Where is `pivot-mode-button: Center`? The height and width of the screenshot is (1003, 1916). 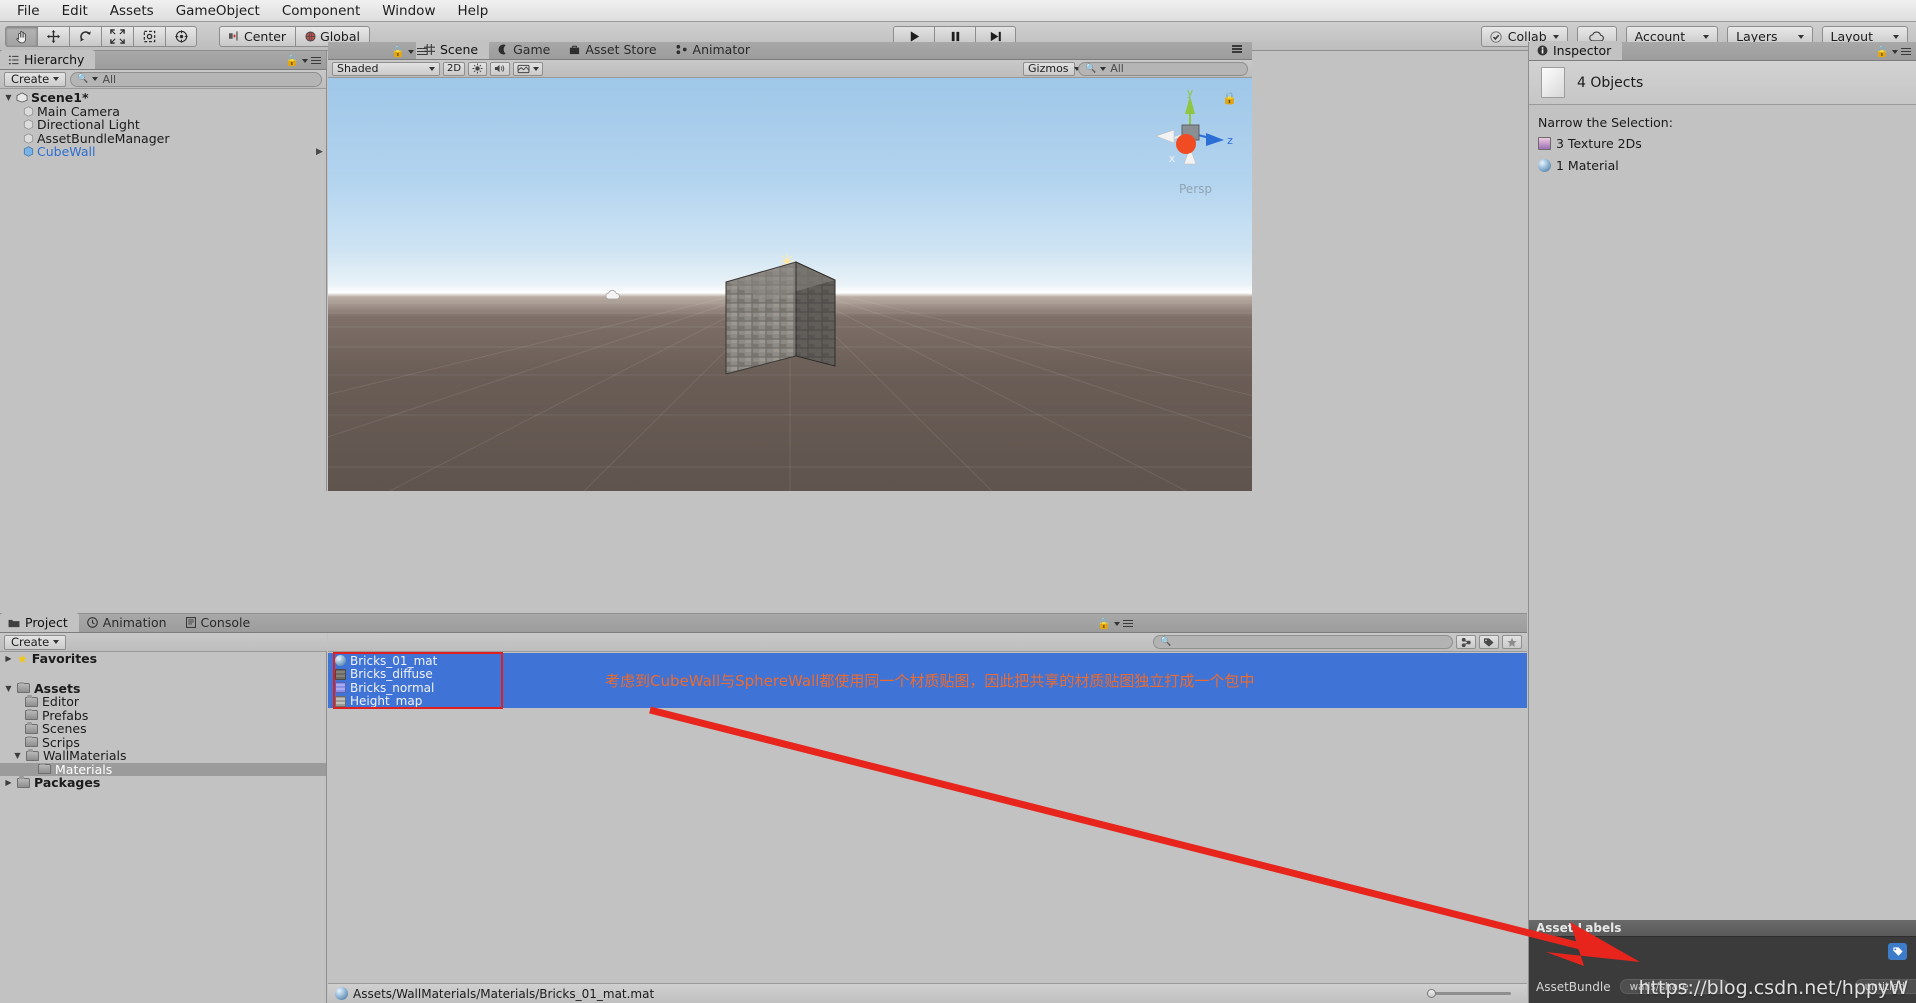
pivot-mode-button: Center is located at coordinates (257, 36).